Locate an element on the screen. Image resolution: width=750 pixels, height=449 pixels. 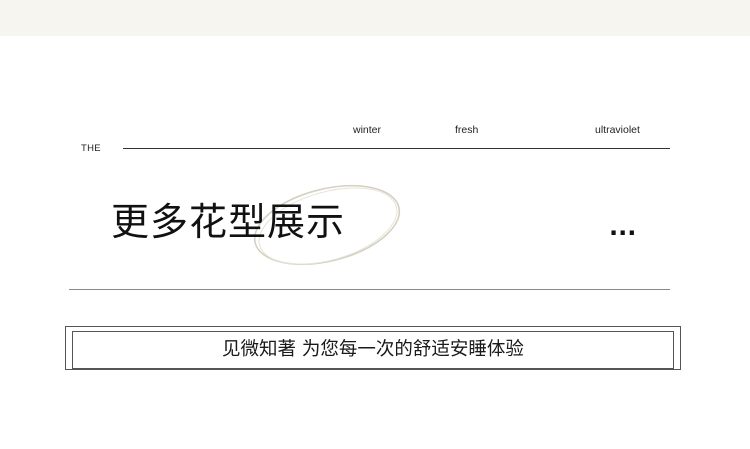
middle-divider-line is located at coordinates (369, 289).